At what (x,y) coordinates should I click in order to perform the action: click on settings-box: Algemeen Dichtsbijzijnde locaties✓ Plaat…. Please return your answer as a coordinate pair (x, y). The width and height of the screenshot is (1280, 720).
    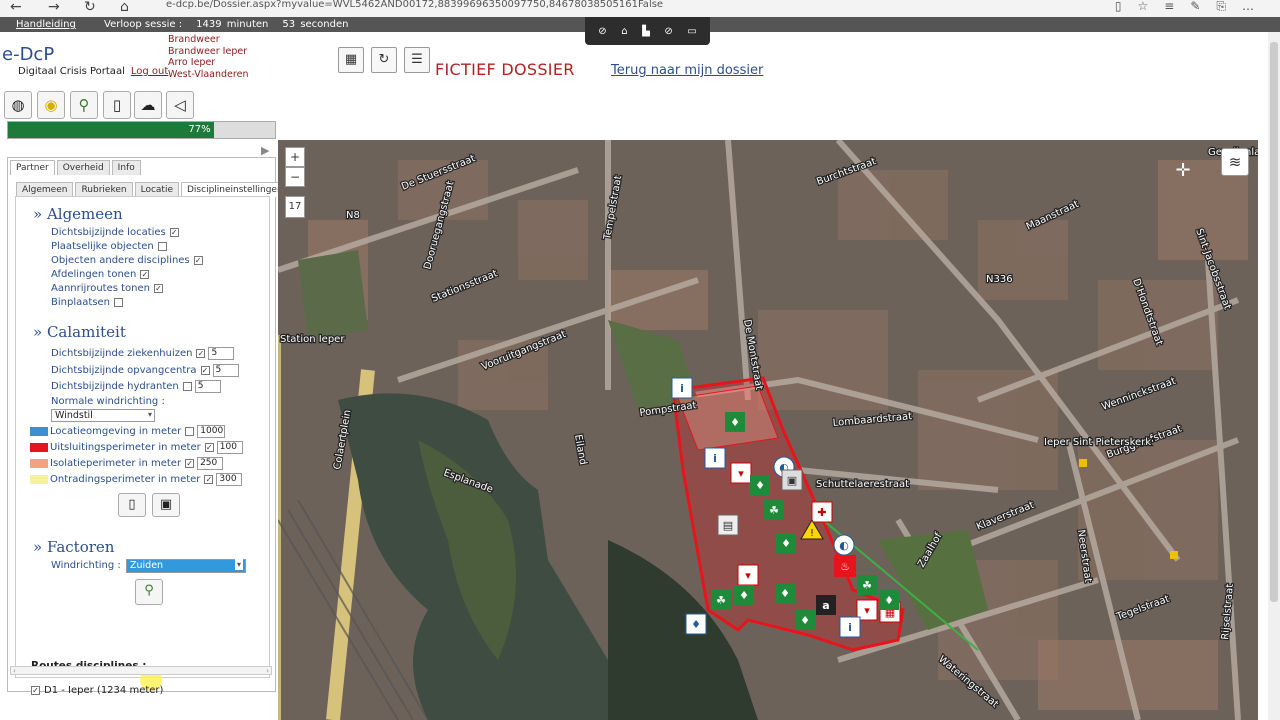
    Looking at the image, I should click on (142, 446).